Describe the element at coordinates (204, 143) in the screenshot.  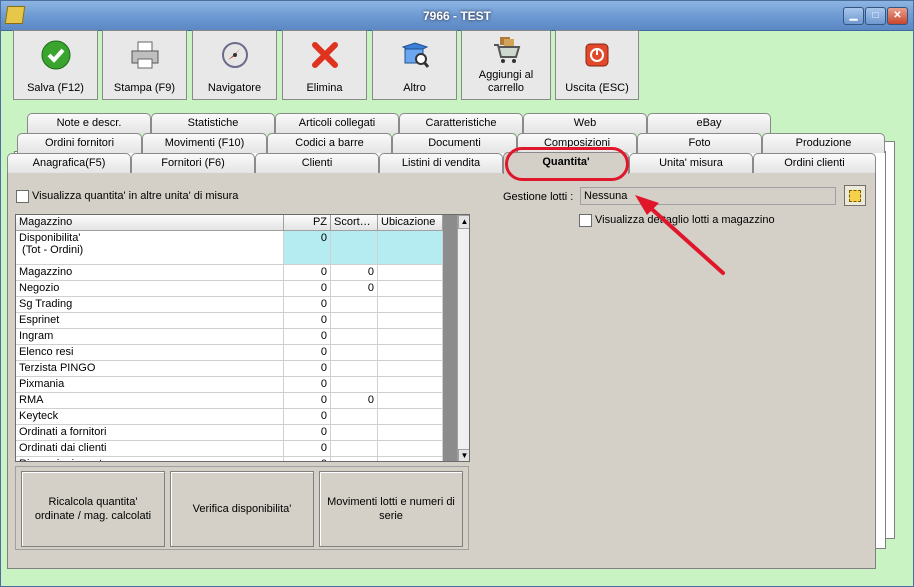
I see `tab-movimenti: Movimenti (F10)` at that location.